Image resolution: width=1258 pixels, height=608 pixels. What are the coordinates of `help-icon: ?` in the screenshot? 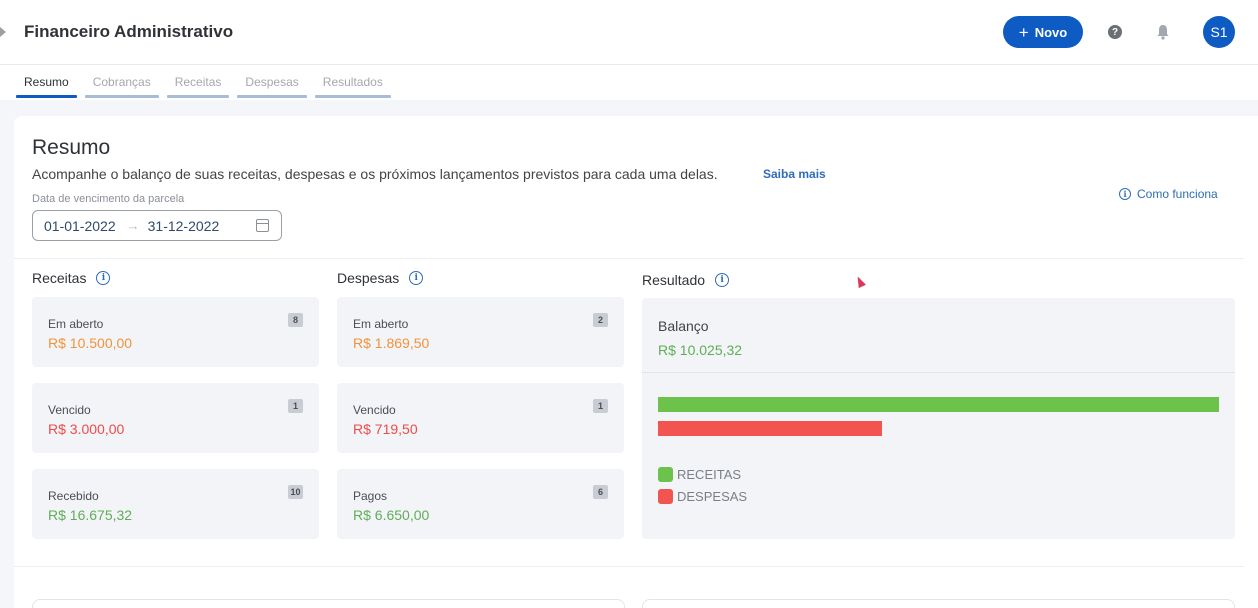 It's located at (1115, 32).